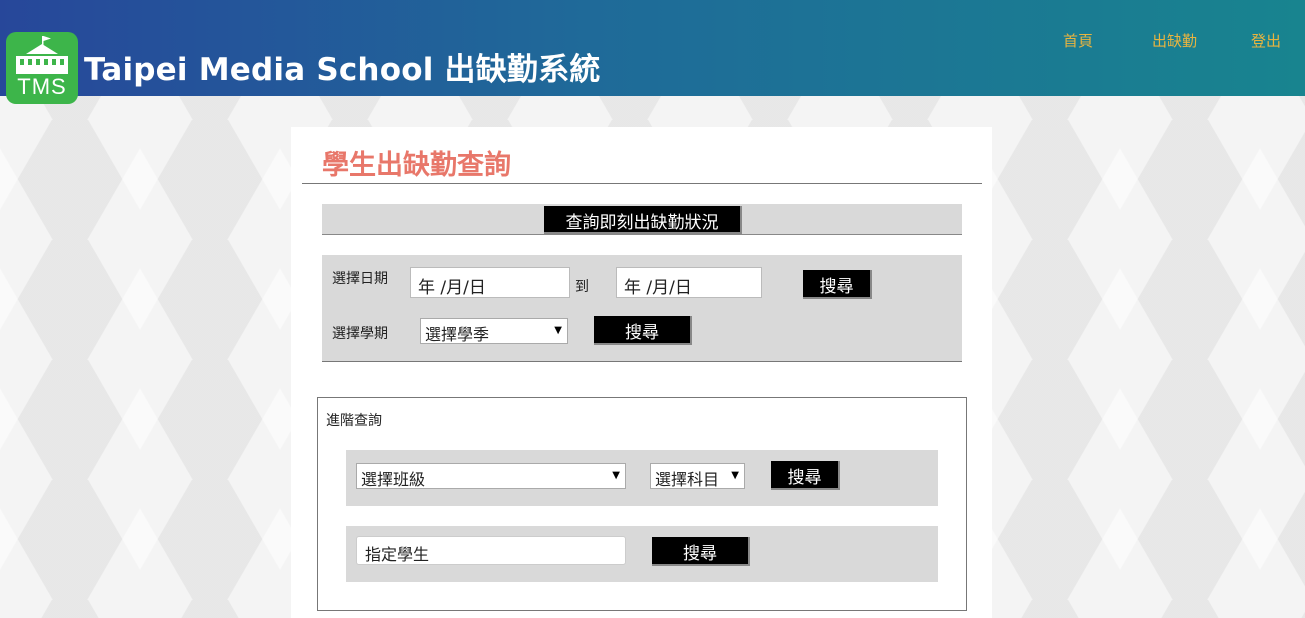 The width and height of the screenshot is (1305, 618). What do you see at coordinates (360, 279) in the screenshot?
I see `date-label: 選擇日期` at bounding box center [360, 279].